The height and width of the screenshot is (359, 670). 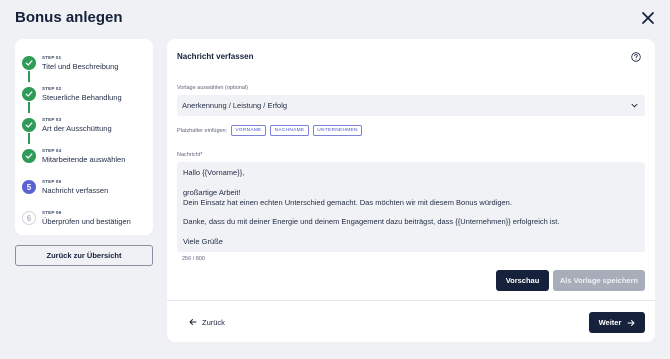 What do you see at coordinates (522, 280) in the screenshot?
I see `preview-button: Vorschau` at bounding box center [522, 280].